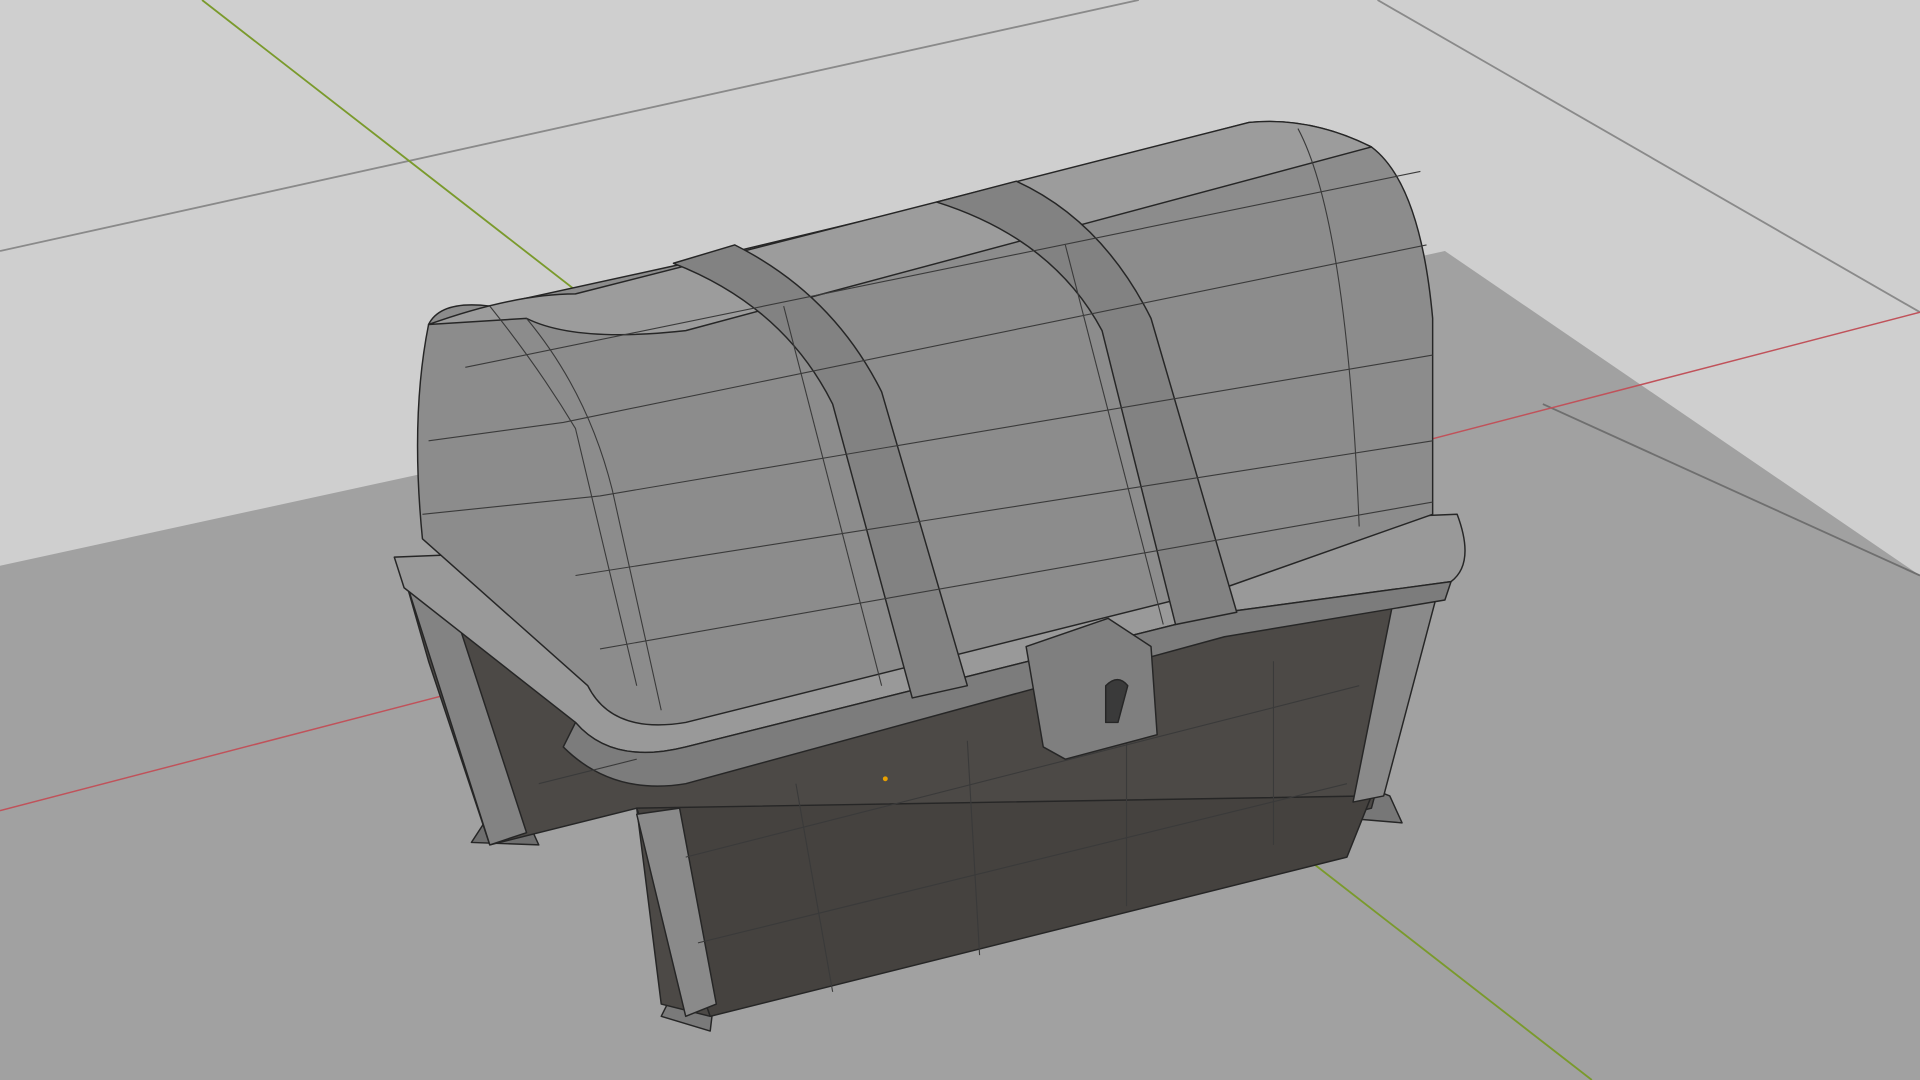  I want to click on origin-point, so click(885, 779).